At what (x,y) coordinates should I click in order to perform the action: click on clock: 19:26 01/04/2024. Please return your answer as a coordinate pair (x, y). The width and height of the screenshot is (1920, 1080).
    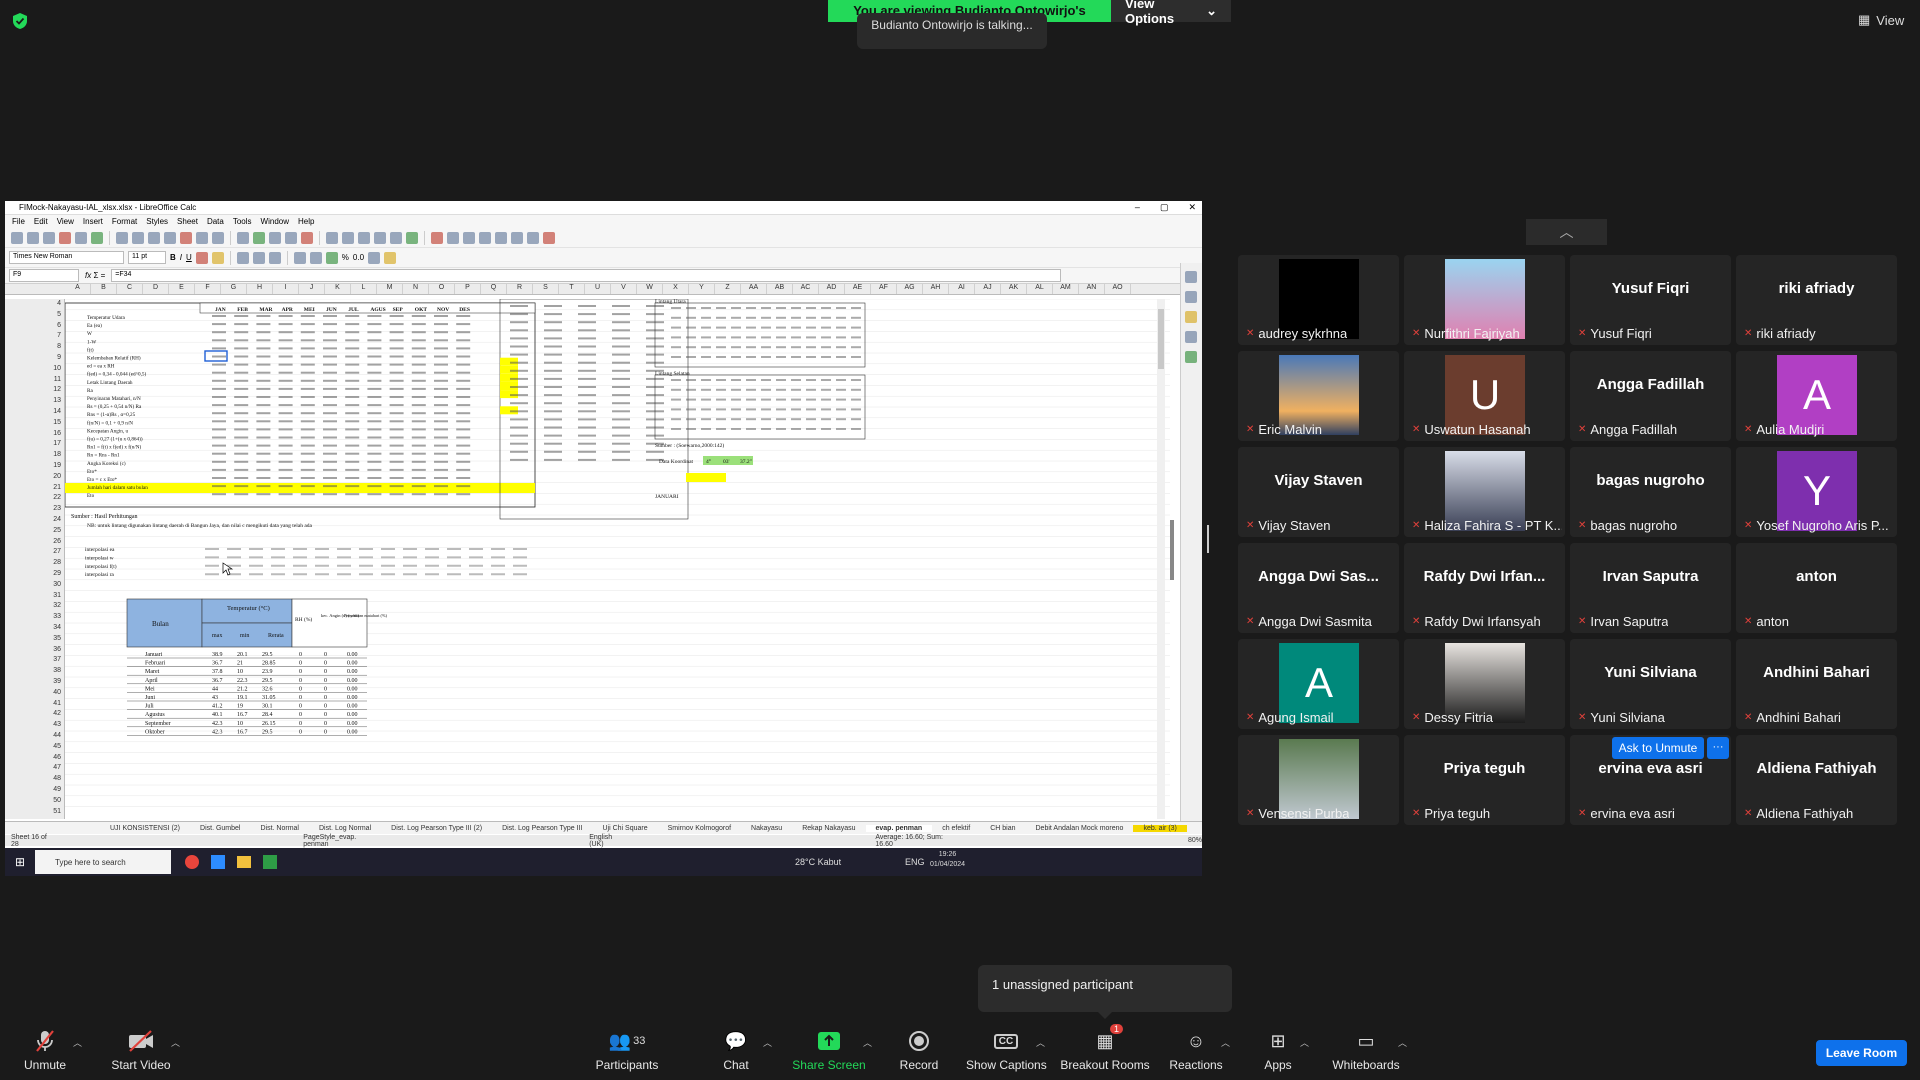
    Looking at the image, I should click on (947, 860).